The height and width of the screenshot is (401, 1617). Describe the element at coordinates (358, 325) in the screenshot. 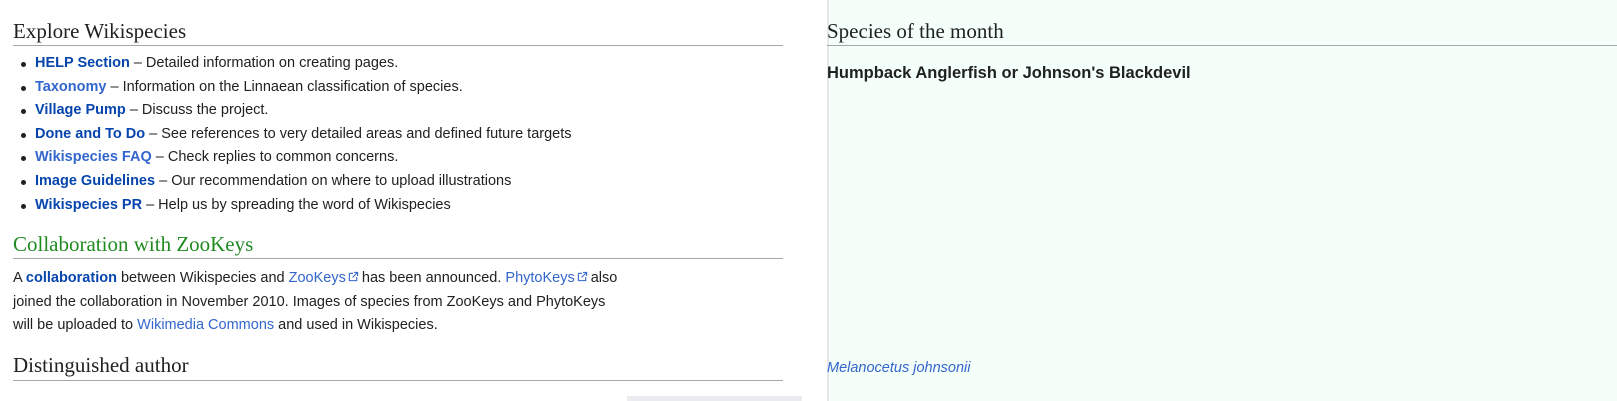

I see `text-span: and used in Wikispecies.` at that location.